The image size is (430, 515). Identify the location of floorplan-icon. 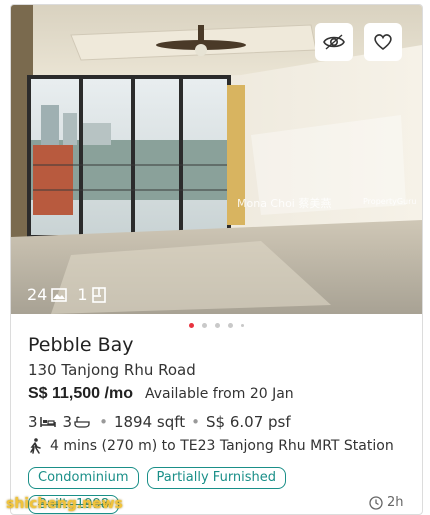
(98, 294).